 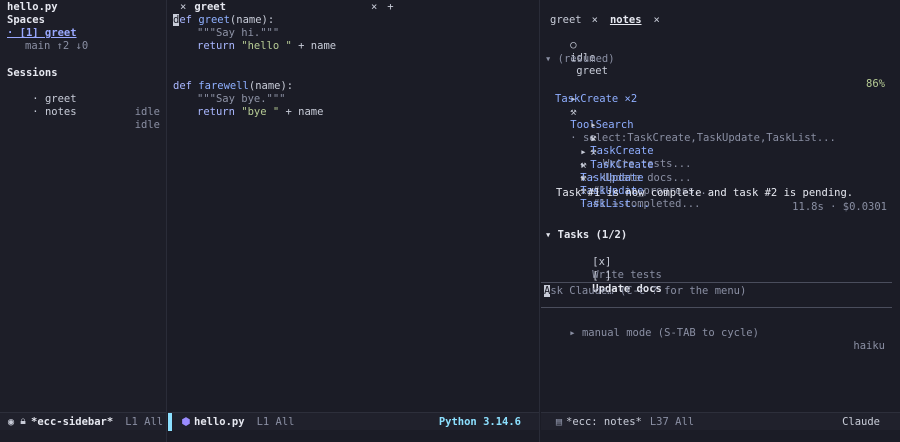 What do you see at coordinates (11, 421) in the screenshot?
I see `emacs-icon: ◉` at bounding box center [11, 421].